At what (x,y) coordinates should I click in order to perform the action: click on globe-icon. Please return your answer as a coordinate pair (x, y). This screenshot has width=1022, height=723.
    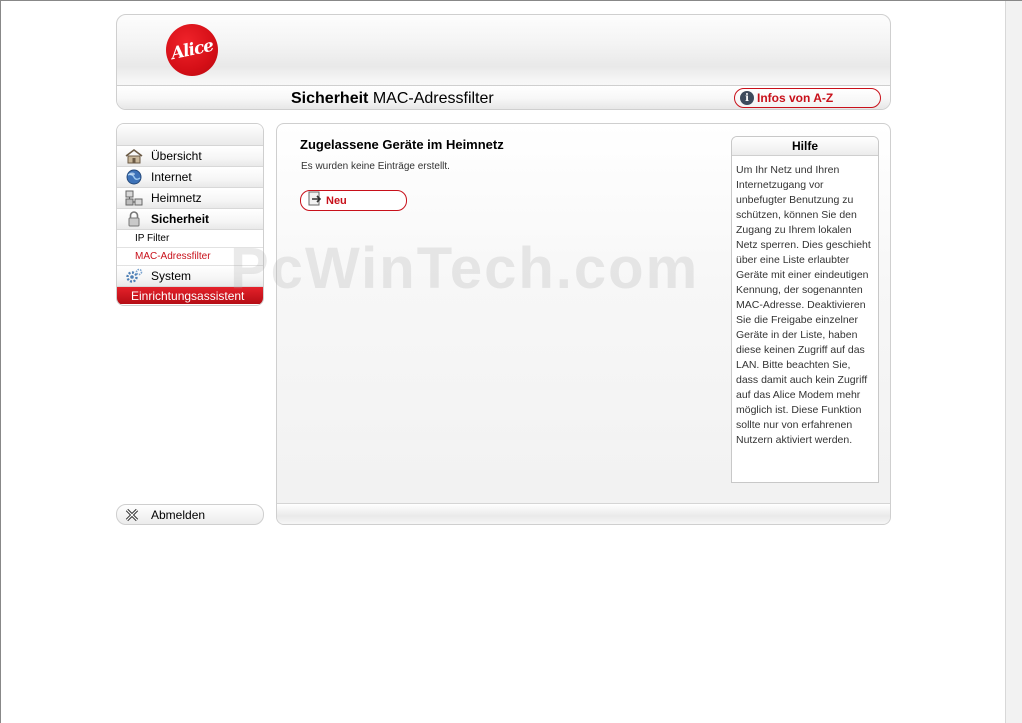
    Looking at the image, I should click on (134, 177).